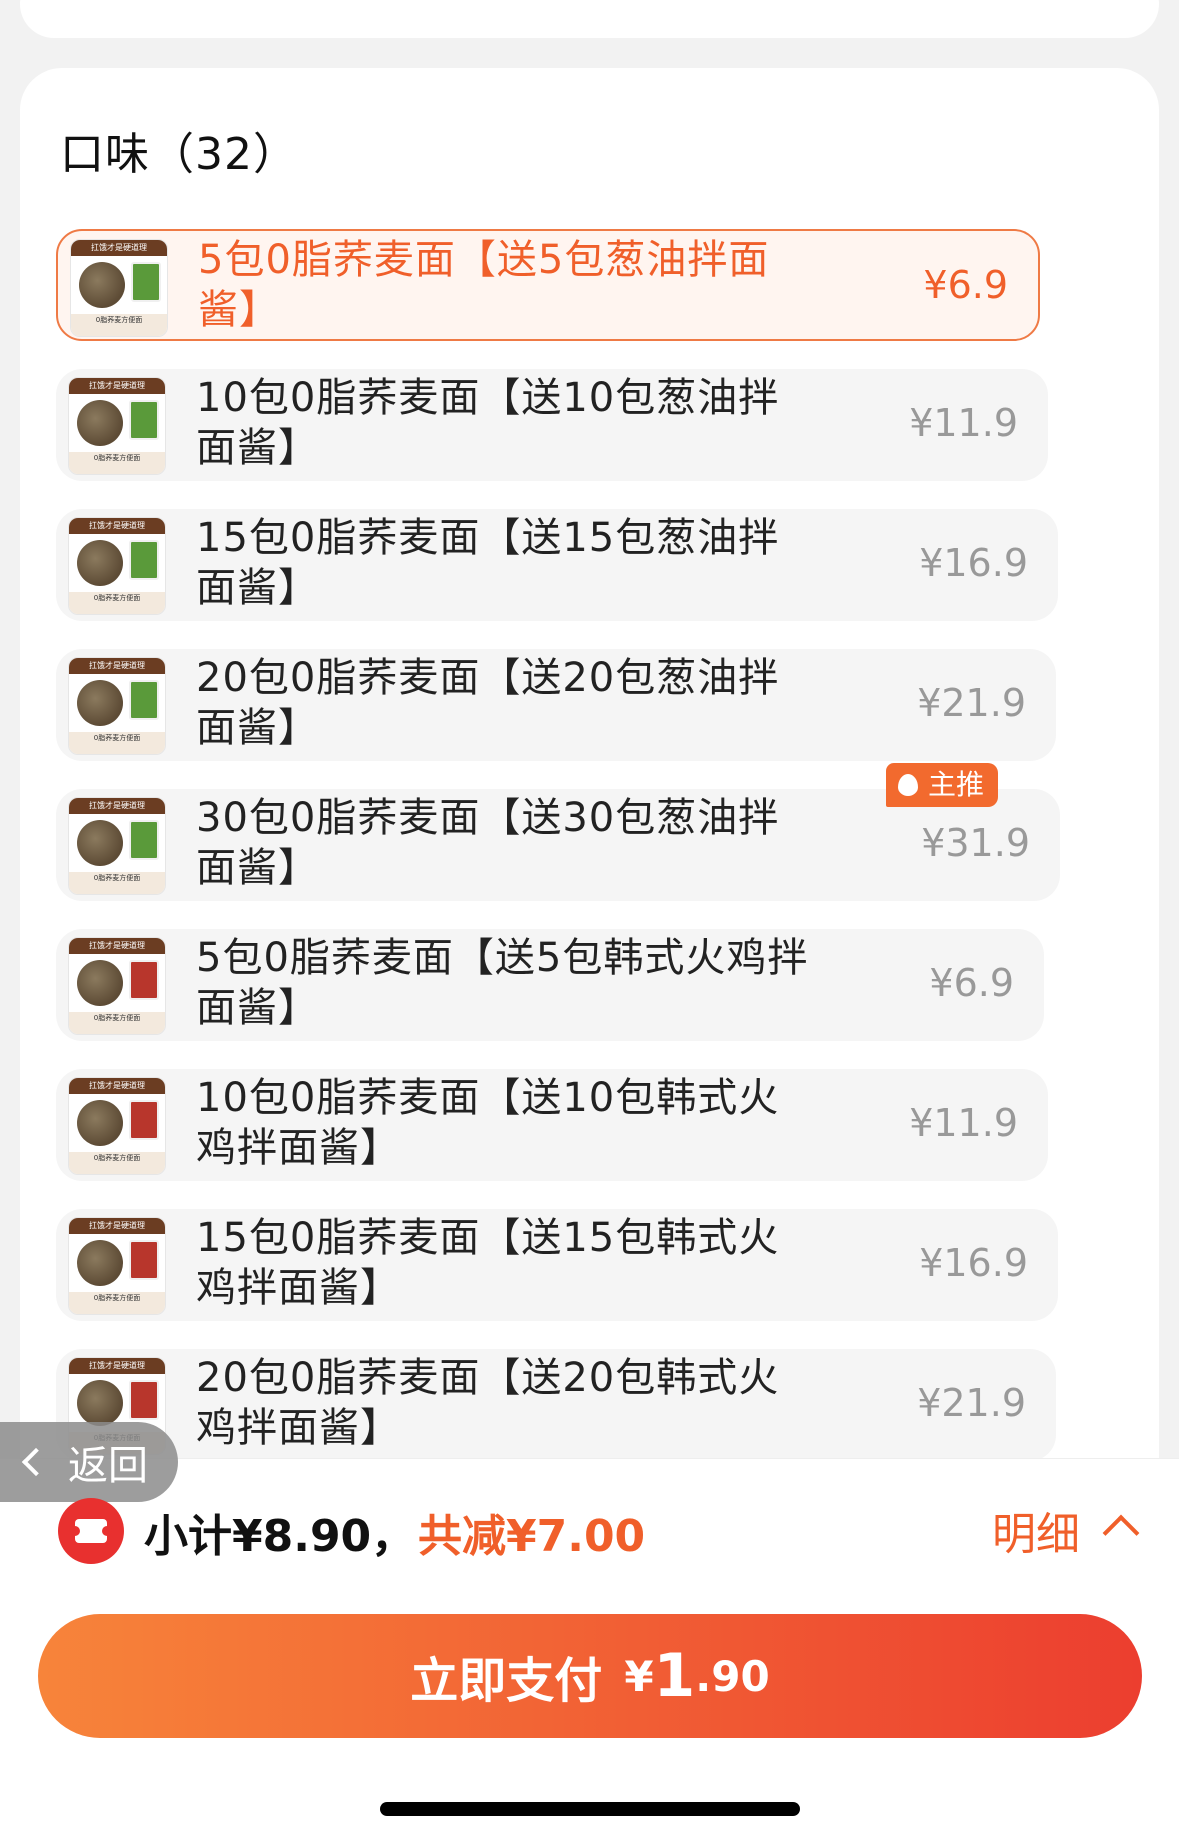  Describe the element at coordinates (589, 19) in the screenshot. I see `previous-card` at that location.